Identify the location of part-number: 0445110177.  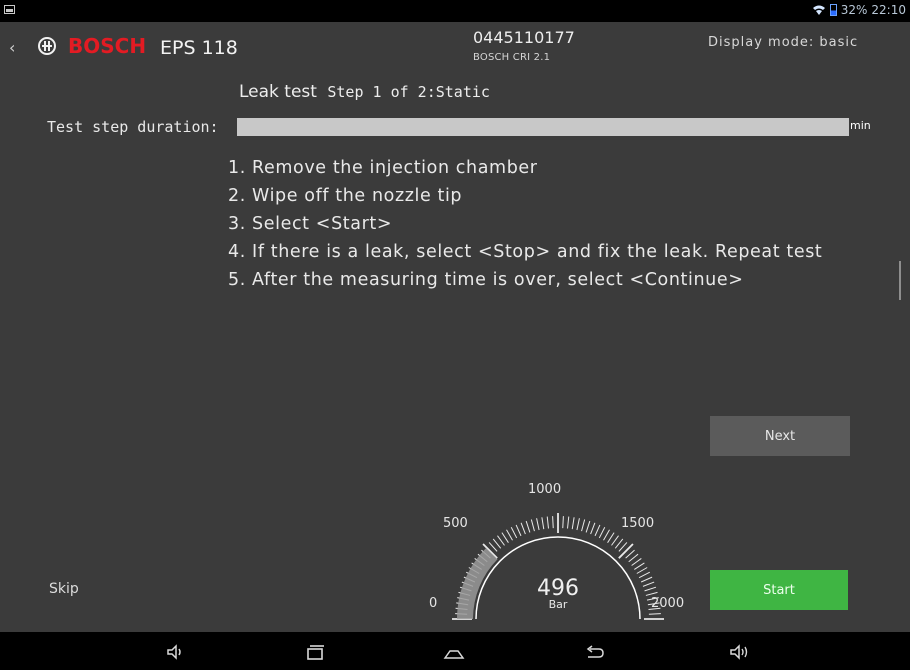
(524, 37).